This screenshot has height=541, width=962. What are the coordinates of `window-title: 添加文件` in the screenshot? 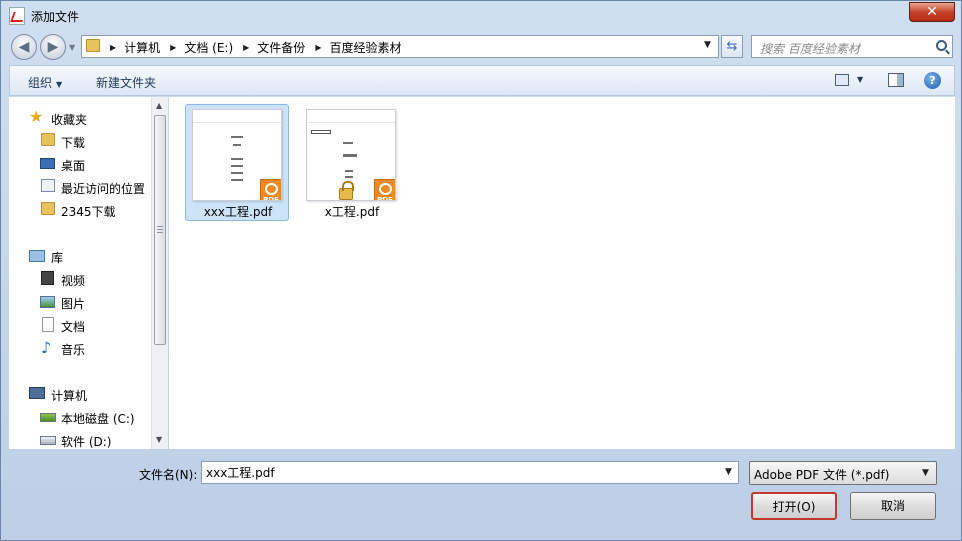 It's located at (55, 17).